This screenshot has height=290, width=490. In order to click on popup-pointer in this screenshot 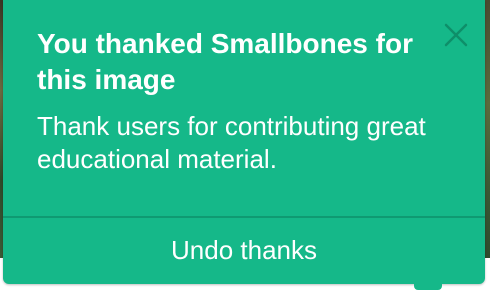, I will do `click(428, 285)`.